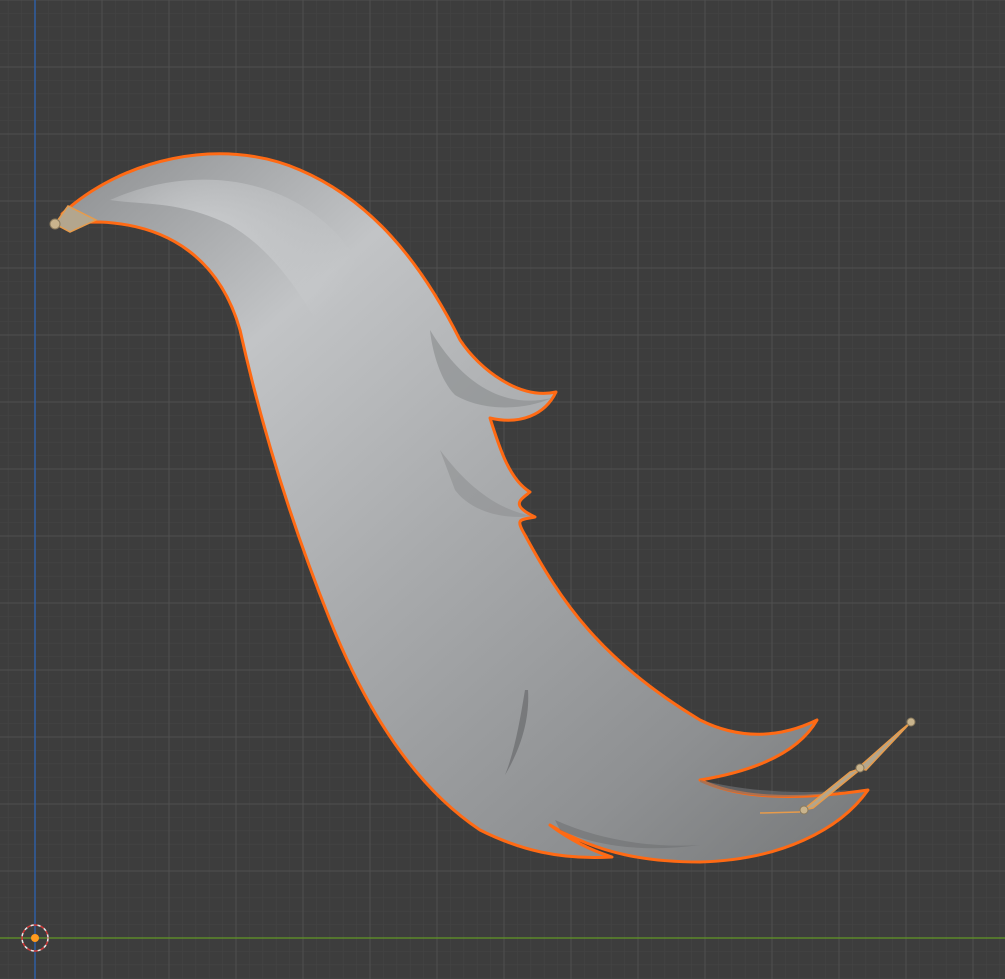 The height and width of the screenshot is (979, 1005). What do you see at coordinates (884, 746) in the screenshot?
I see `bone-end-2-body` at bounding box center [884, 746].